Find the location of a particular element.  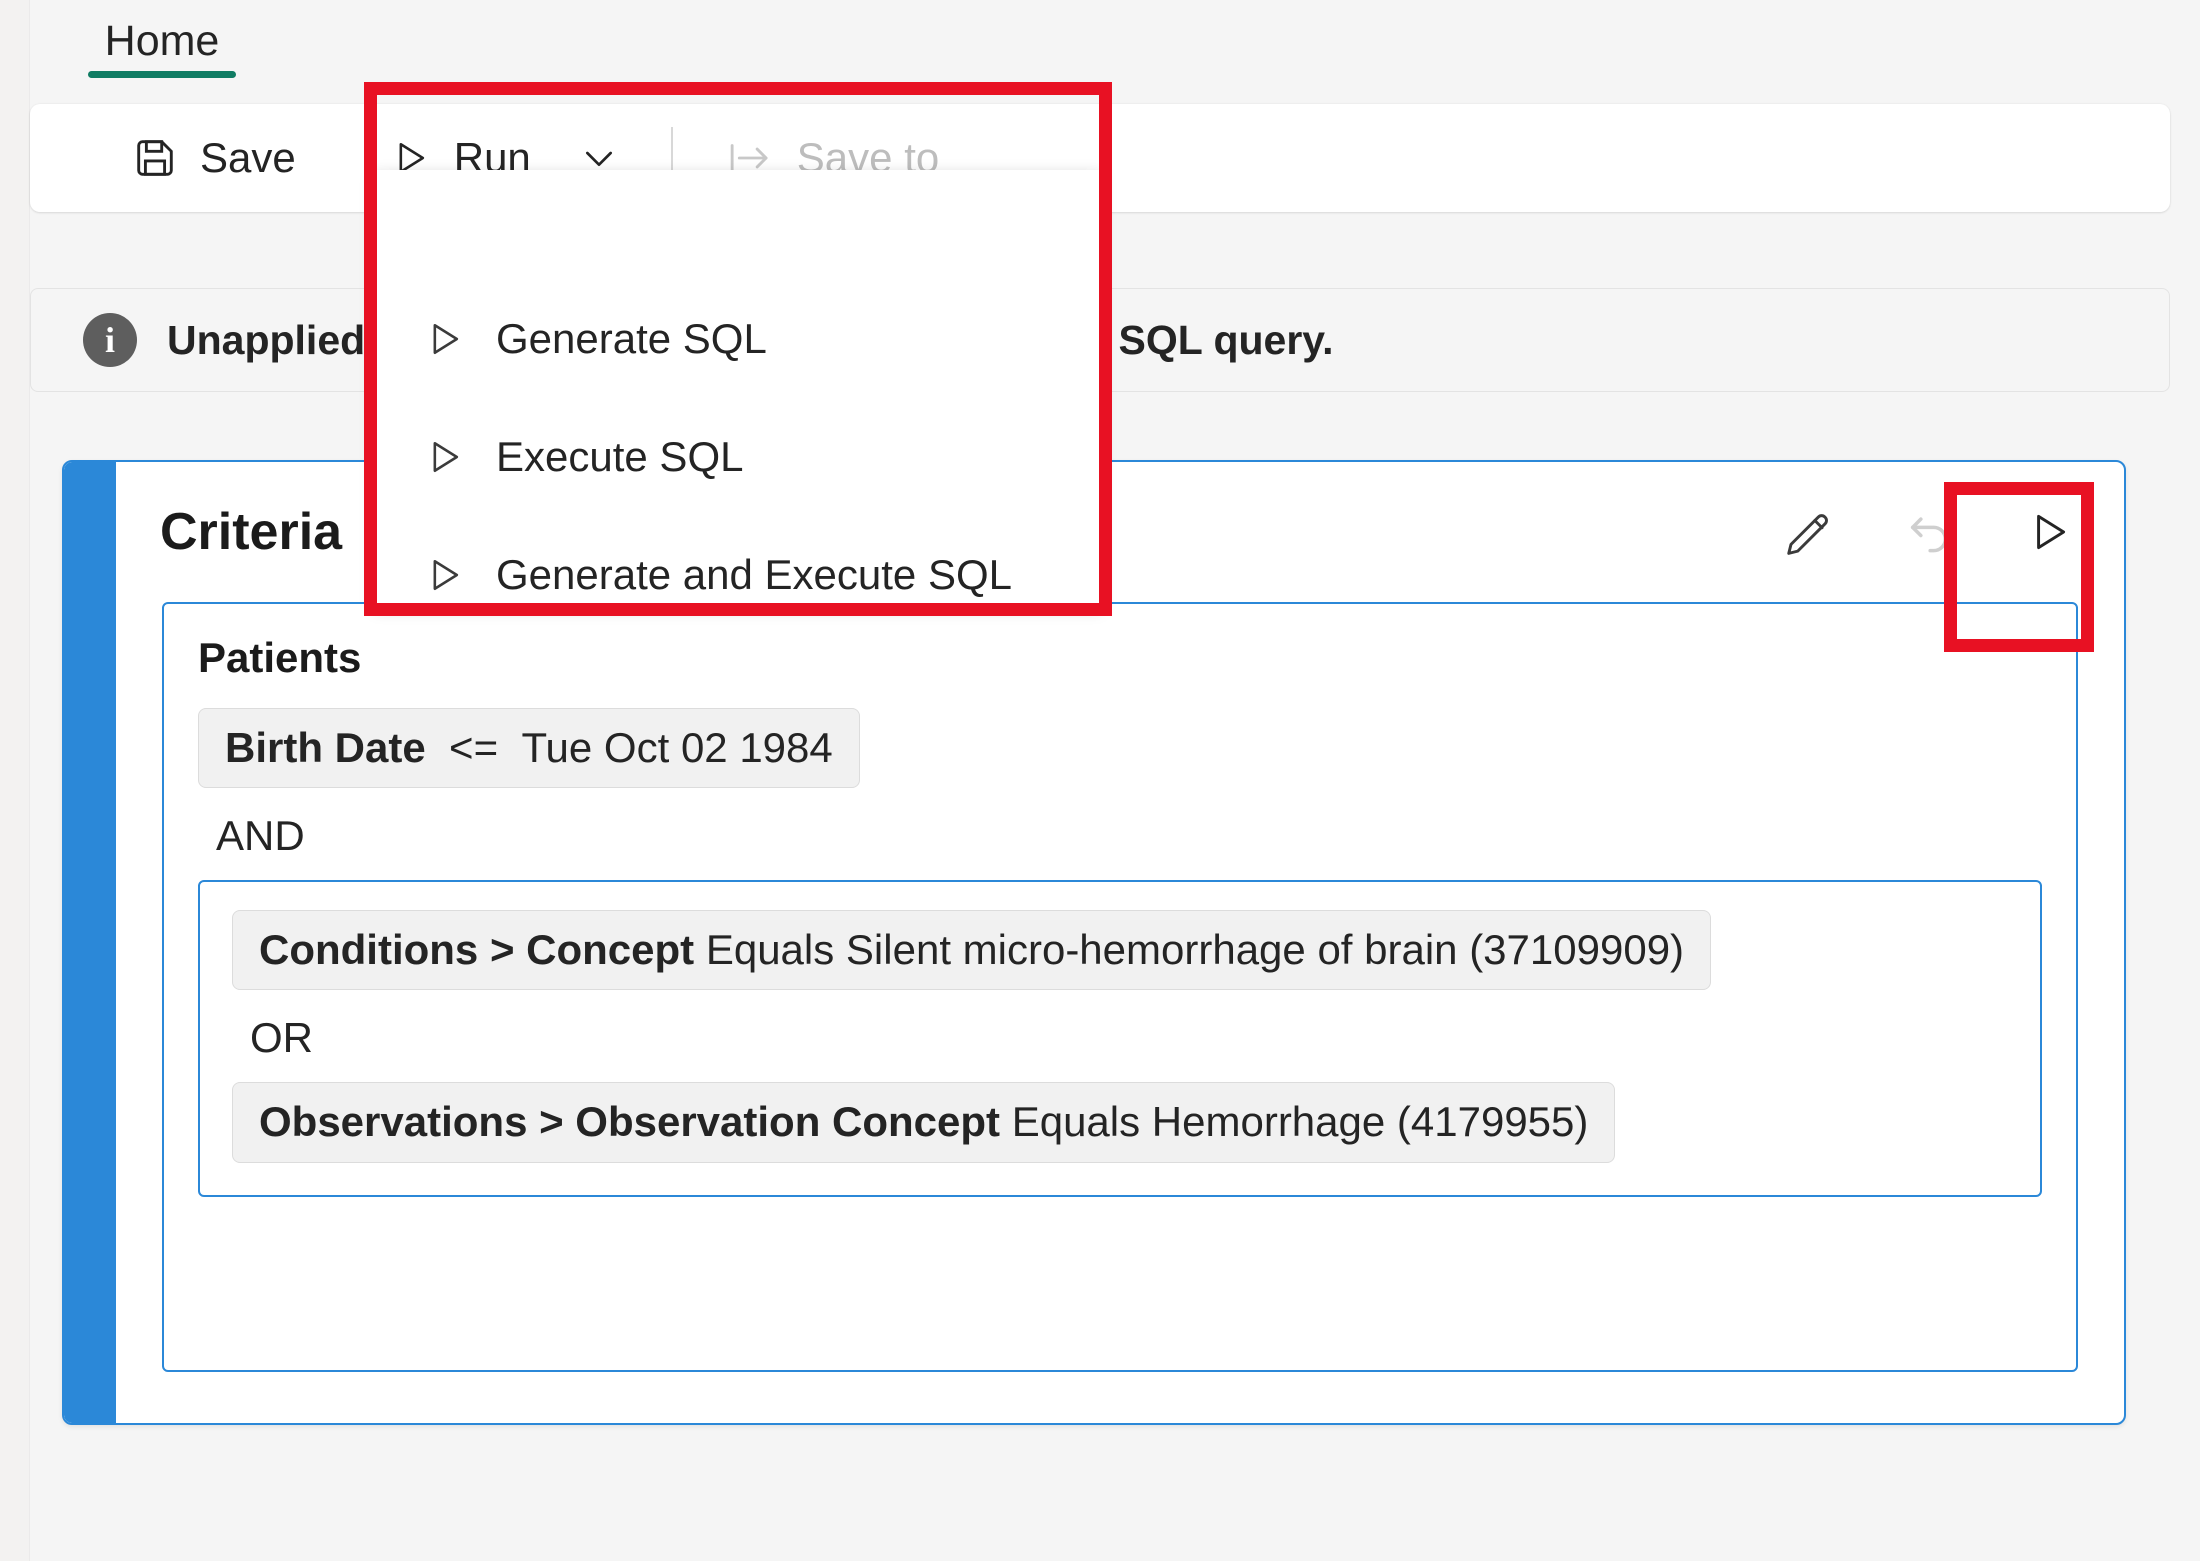

logic-operator-or: OR is located at coordinates (1129, 1038).